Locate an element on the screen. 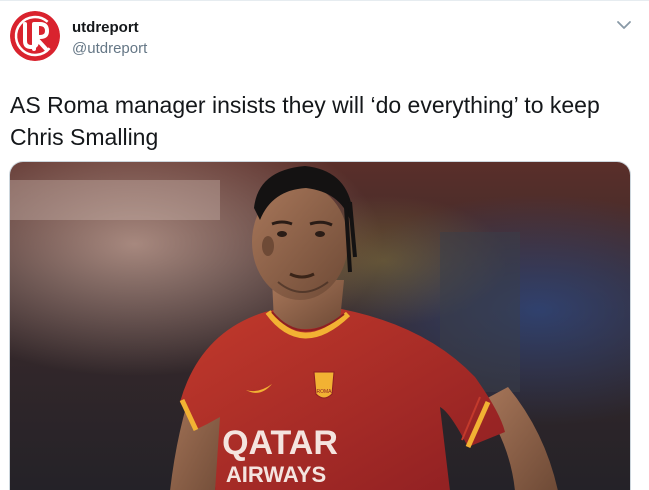  sponsor-line-1: QATAR is located at coordinates (280, 443).